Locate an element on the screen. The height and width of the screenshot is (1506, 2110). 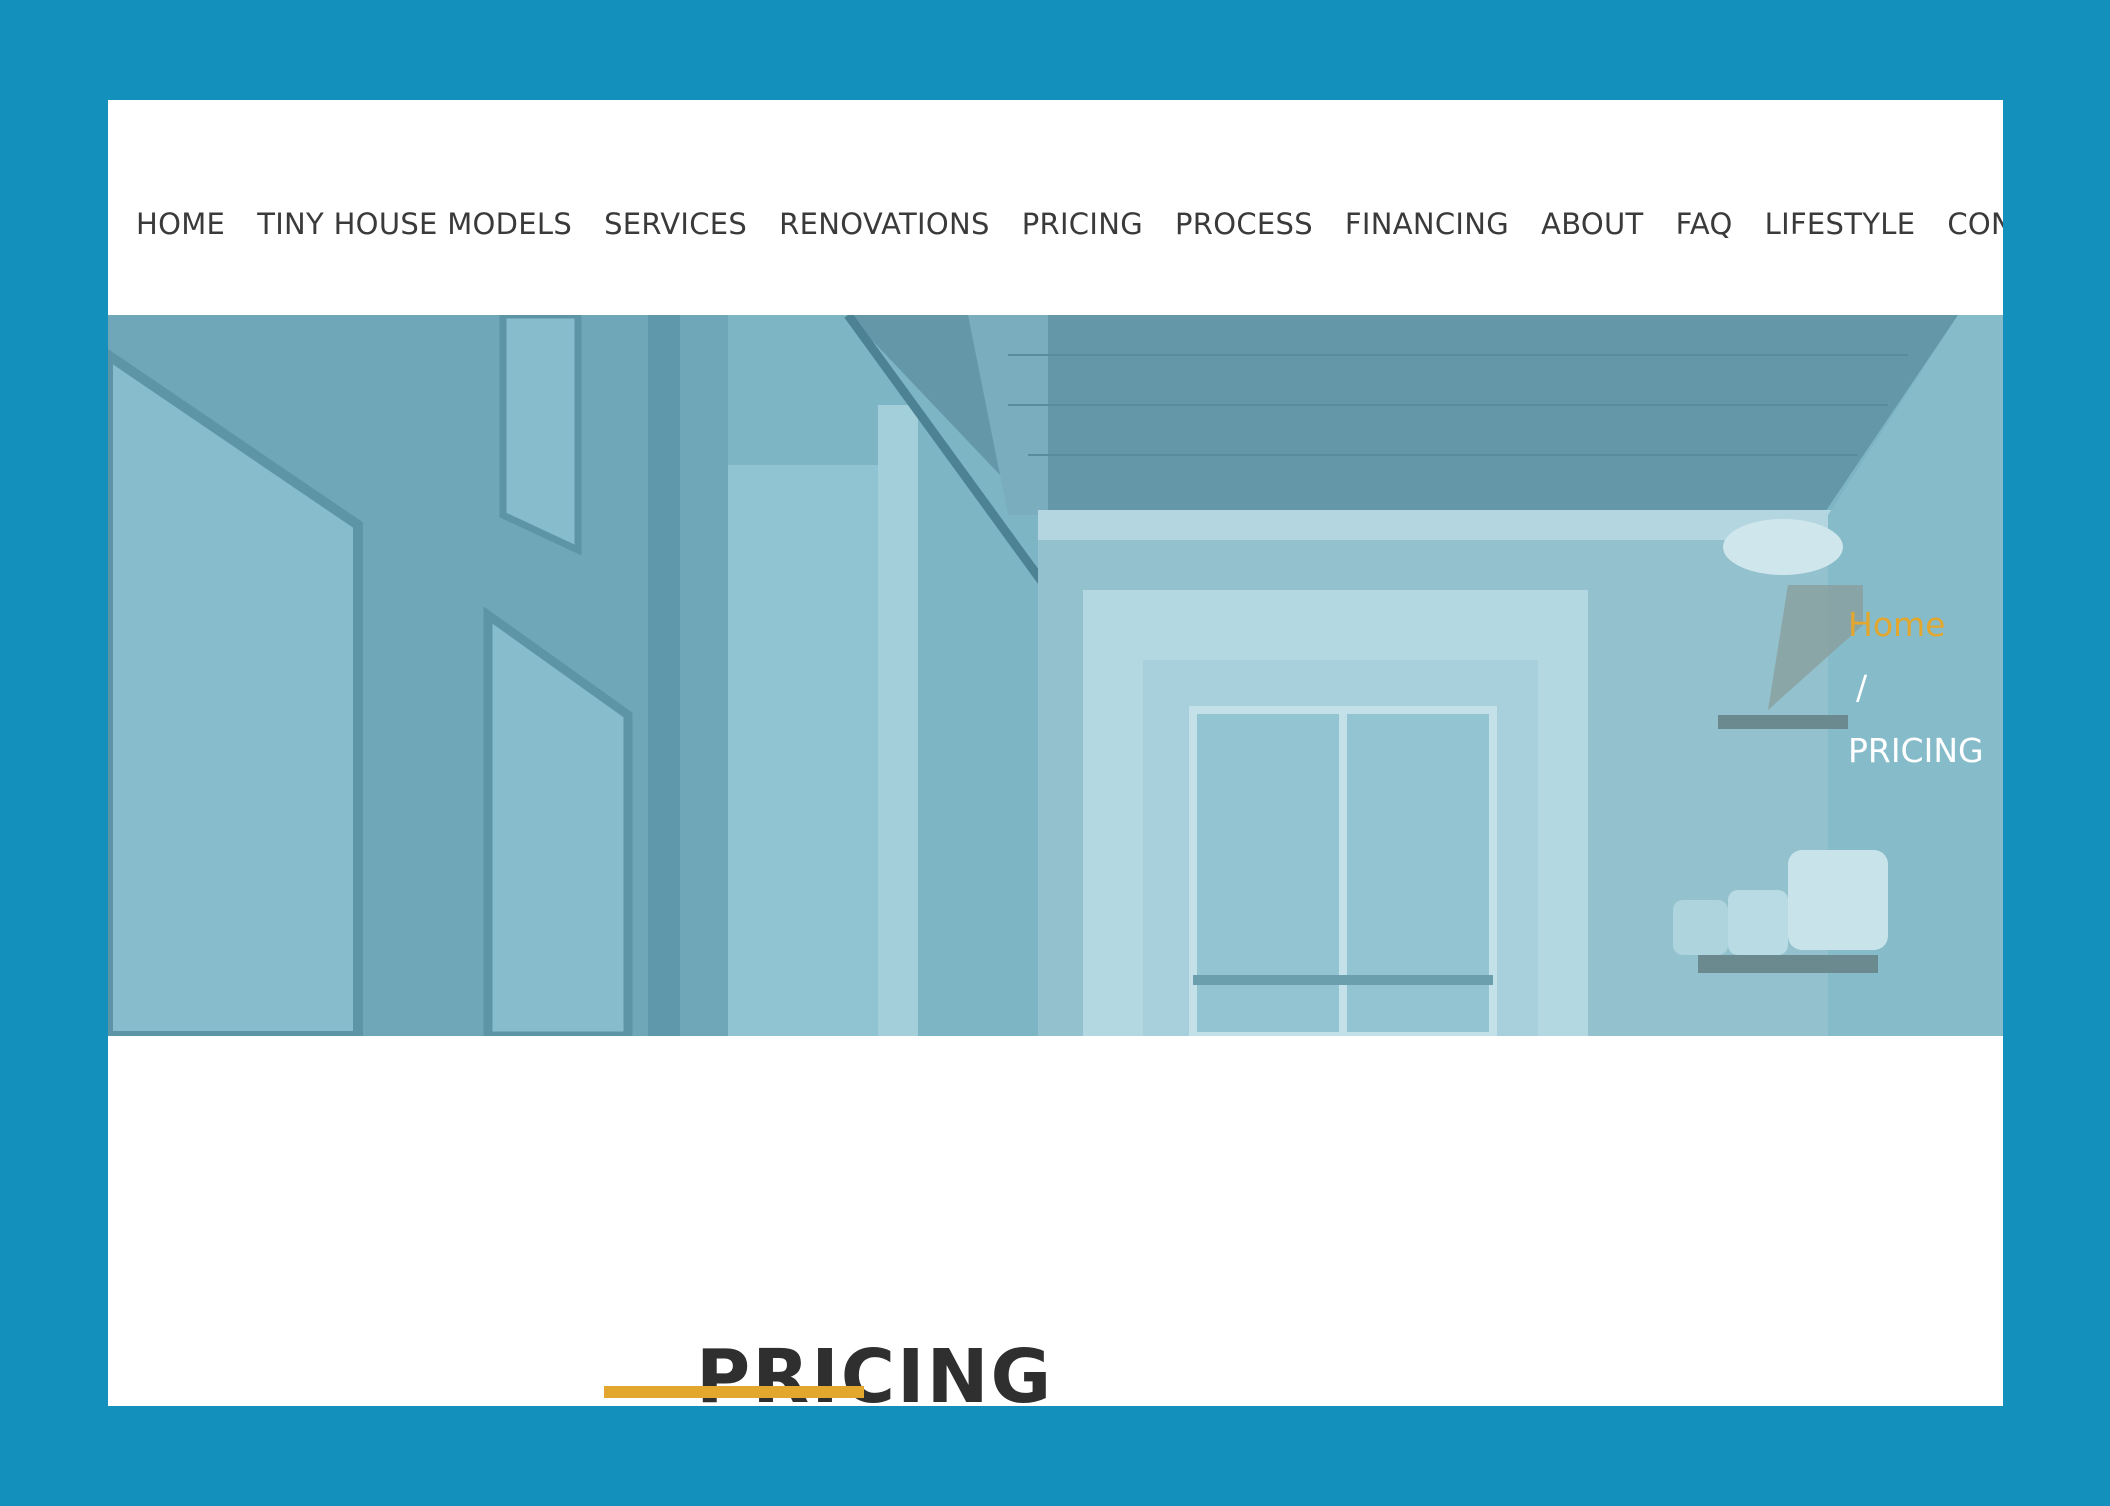
nav-item-pricing: PRICING is located at coordinates (1082, 224).